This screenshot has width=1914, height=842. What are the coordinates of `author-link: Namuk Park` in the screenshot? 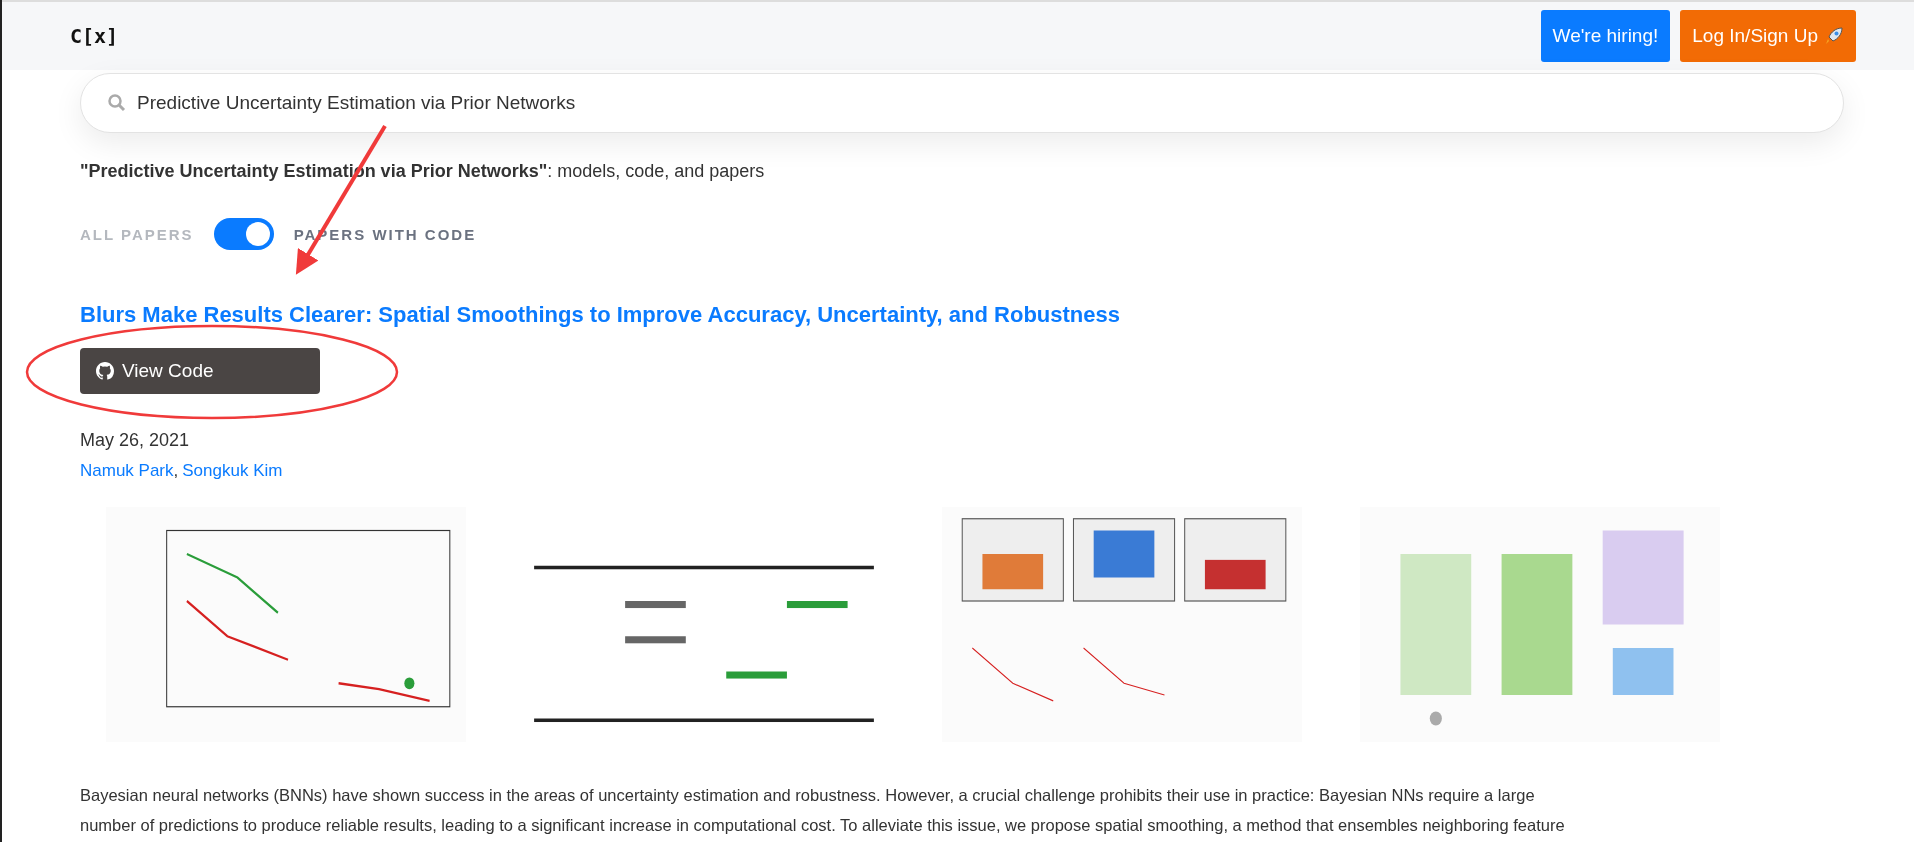 It's located at (127, 471).